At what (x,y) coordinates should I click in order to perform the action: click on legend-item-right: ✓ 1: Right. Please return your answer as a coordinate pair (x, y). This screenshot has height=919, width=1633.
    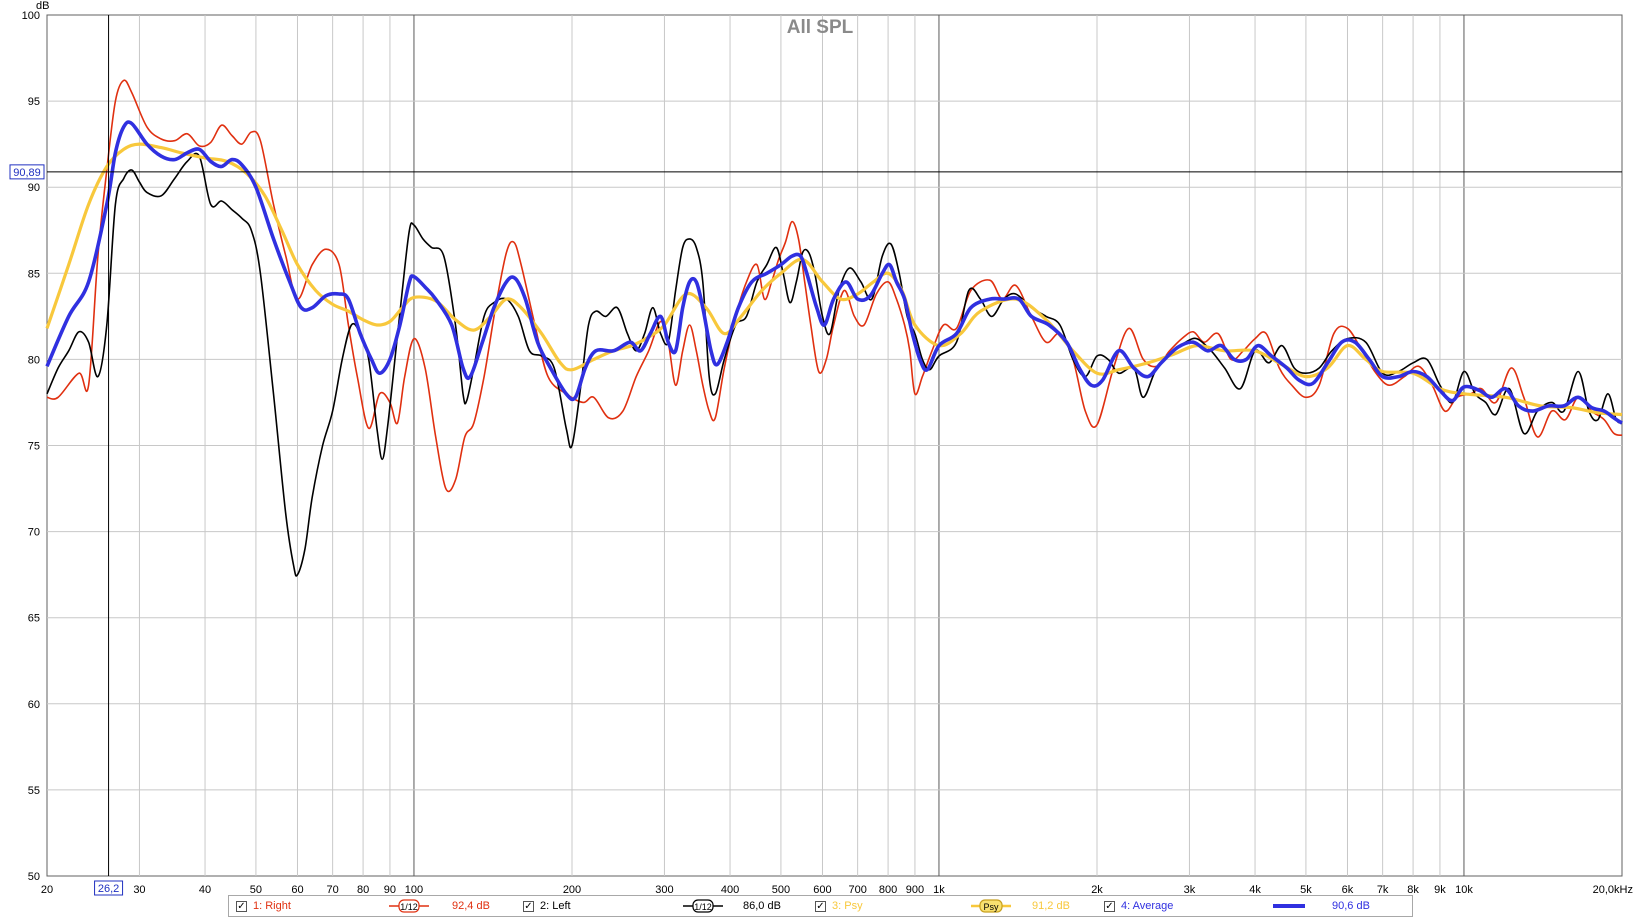
    Looking at the image, I should click on (263, 906).